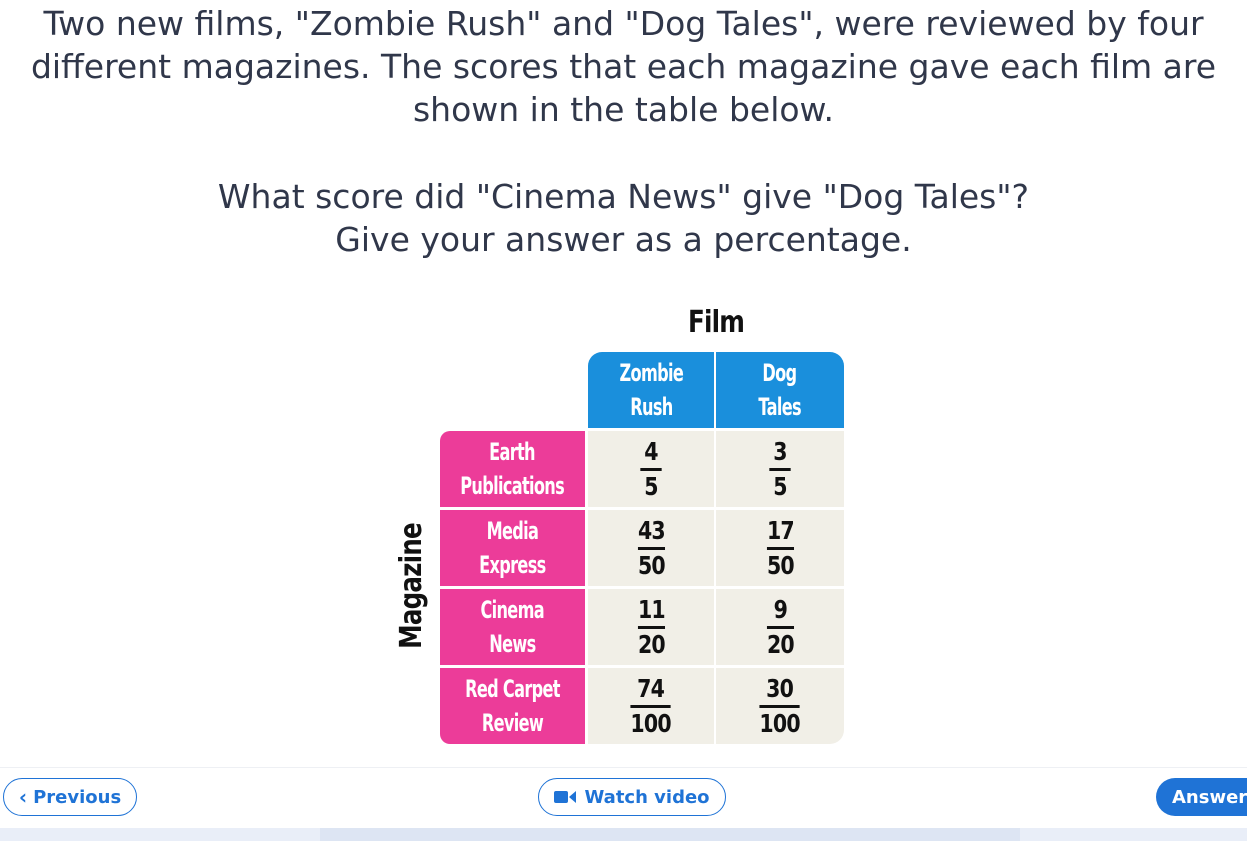  I want to click on numerator: 4, so click(651, 451).